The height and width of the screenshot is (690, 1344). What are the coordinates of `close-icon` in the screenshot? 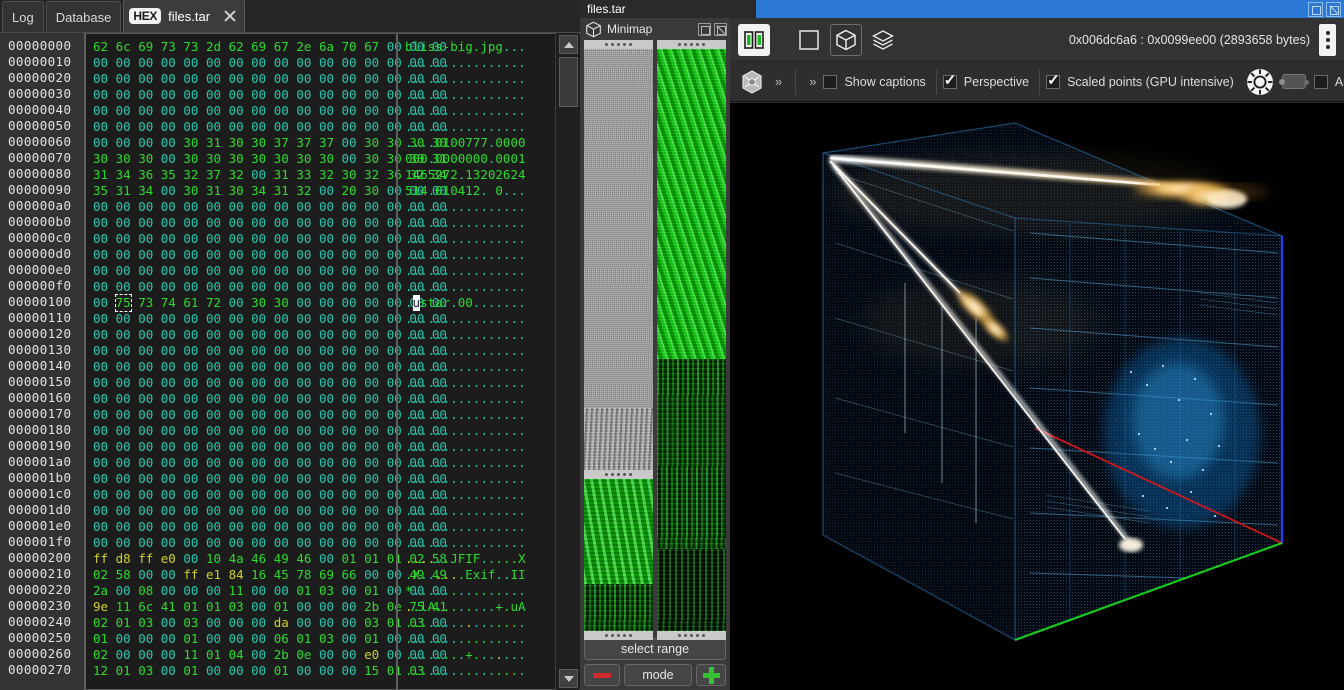 It's located at (230, 16).